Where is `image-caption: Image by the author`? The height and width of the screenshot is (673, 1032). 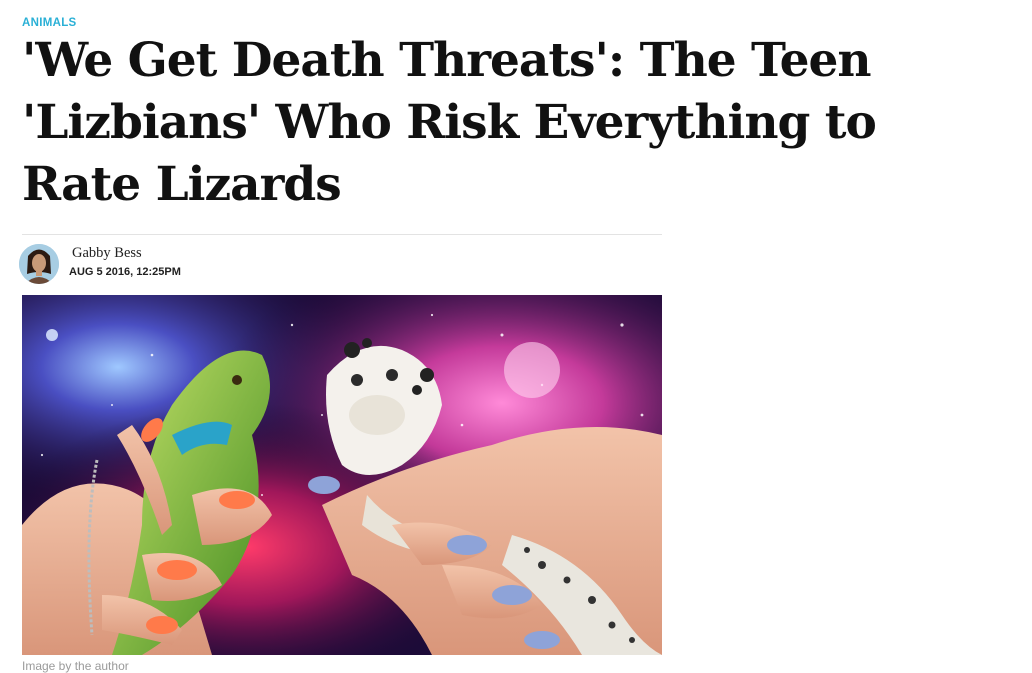 image-caption: Image by the author is located at coordinates (75, 666).